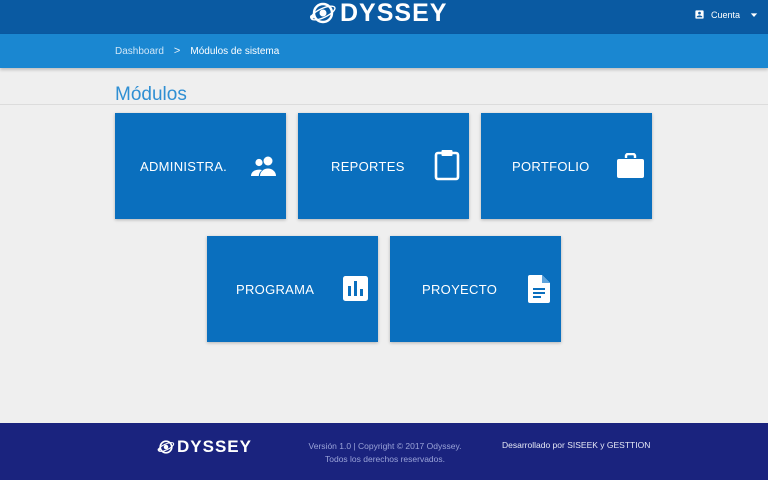 The width and height of the screenshot is (768, 480). Describe the element at coordinates (184, 166) in the screenshot. I see `module-label: ADMINISTRA.` at that location.